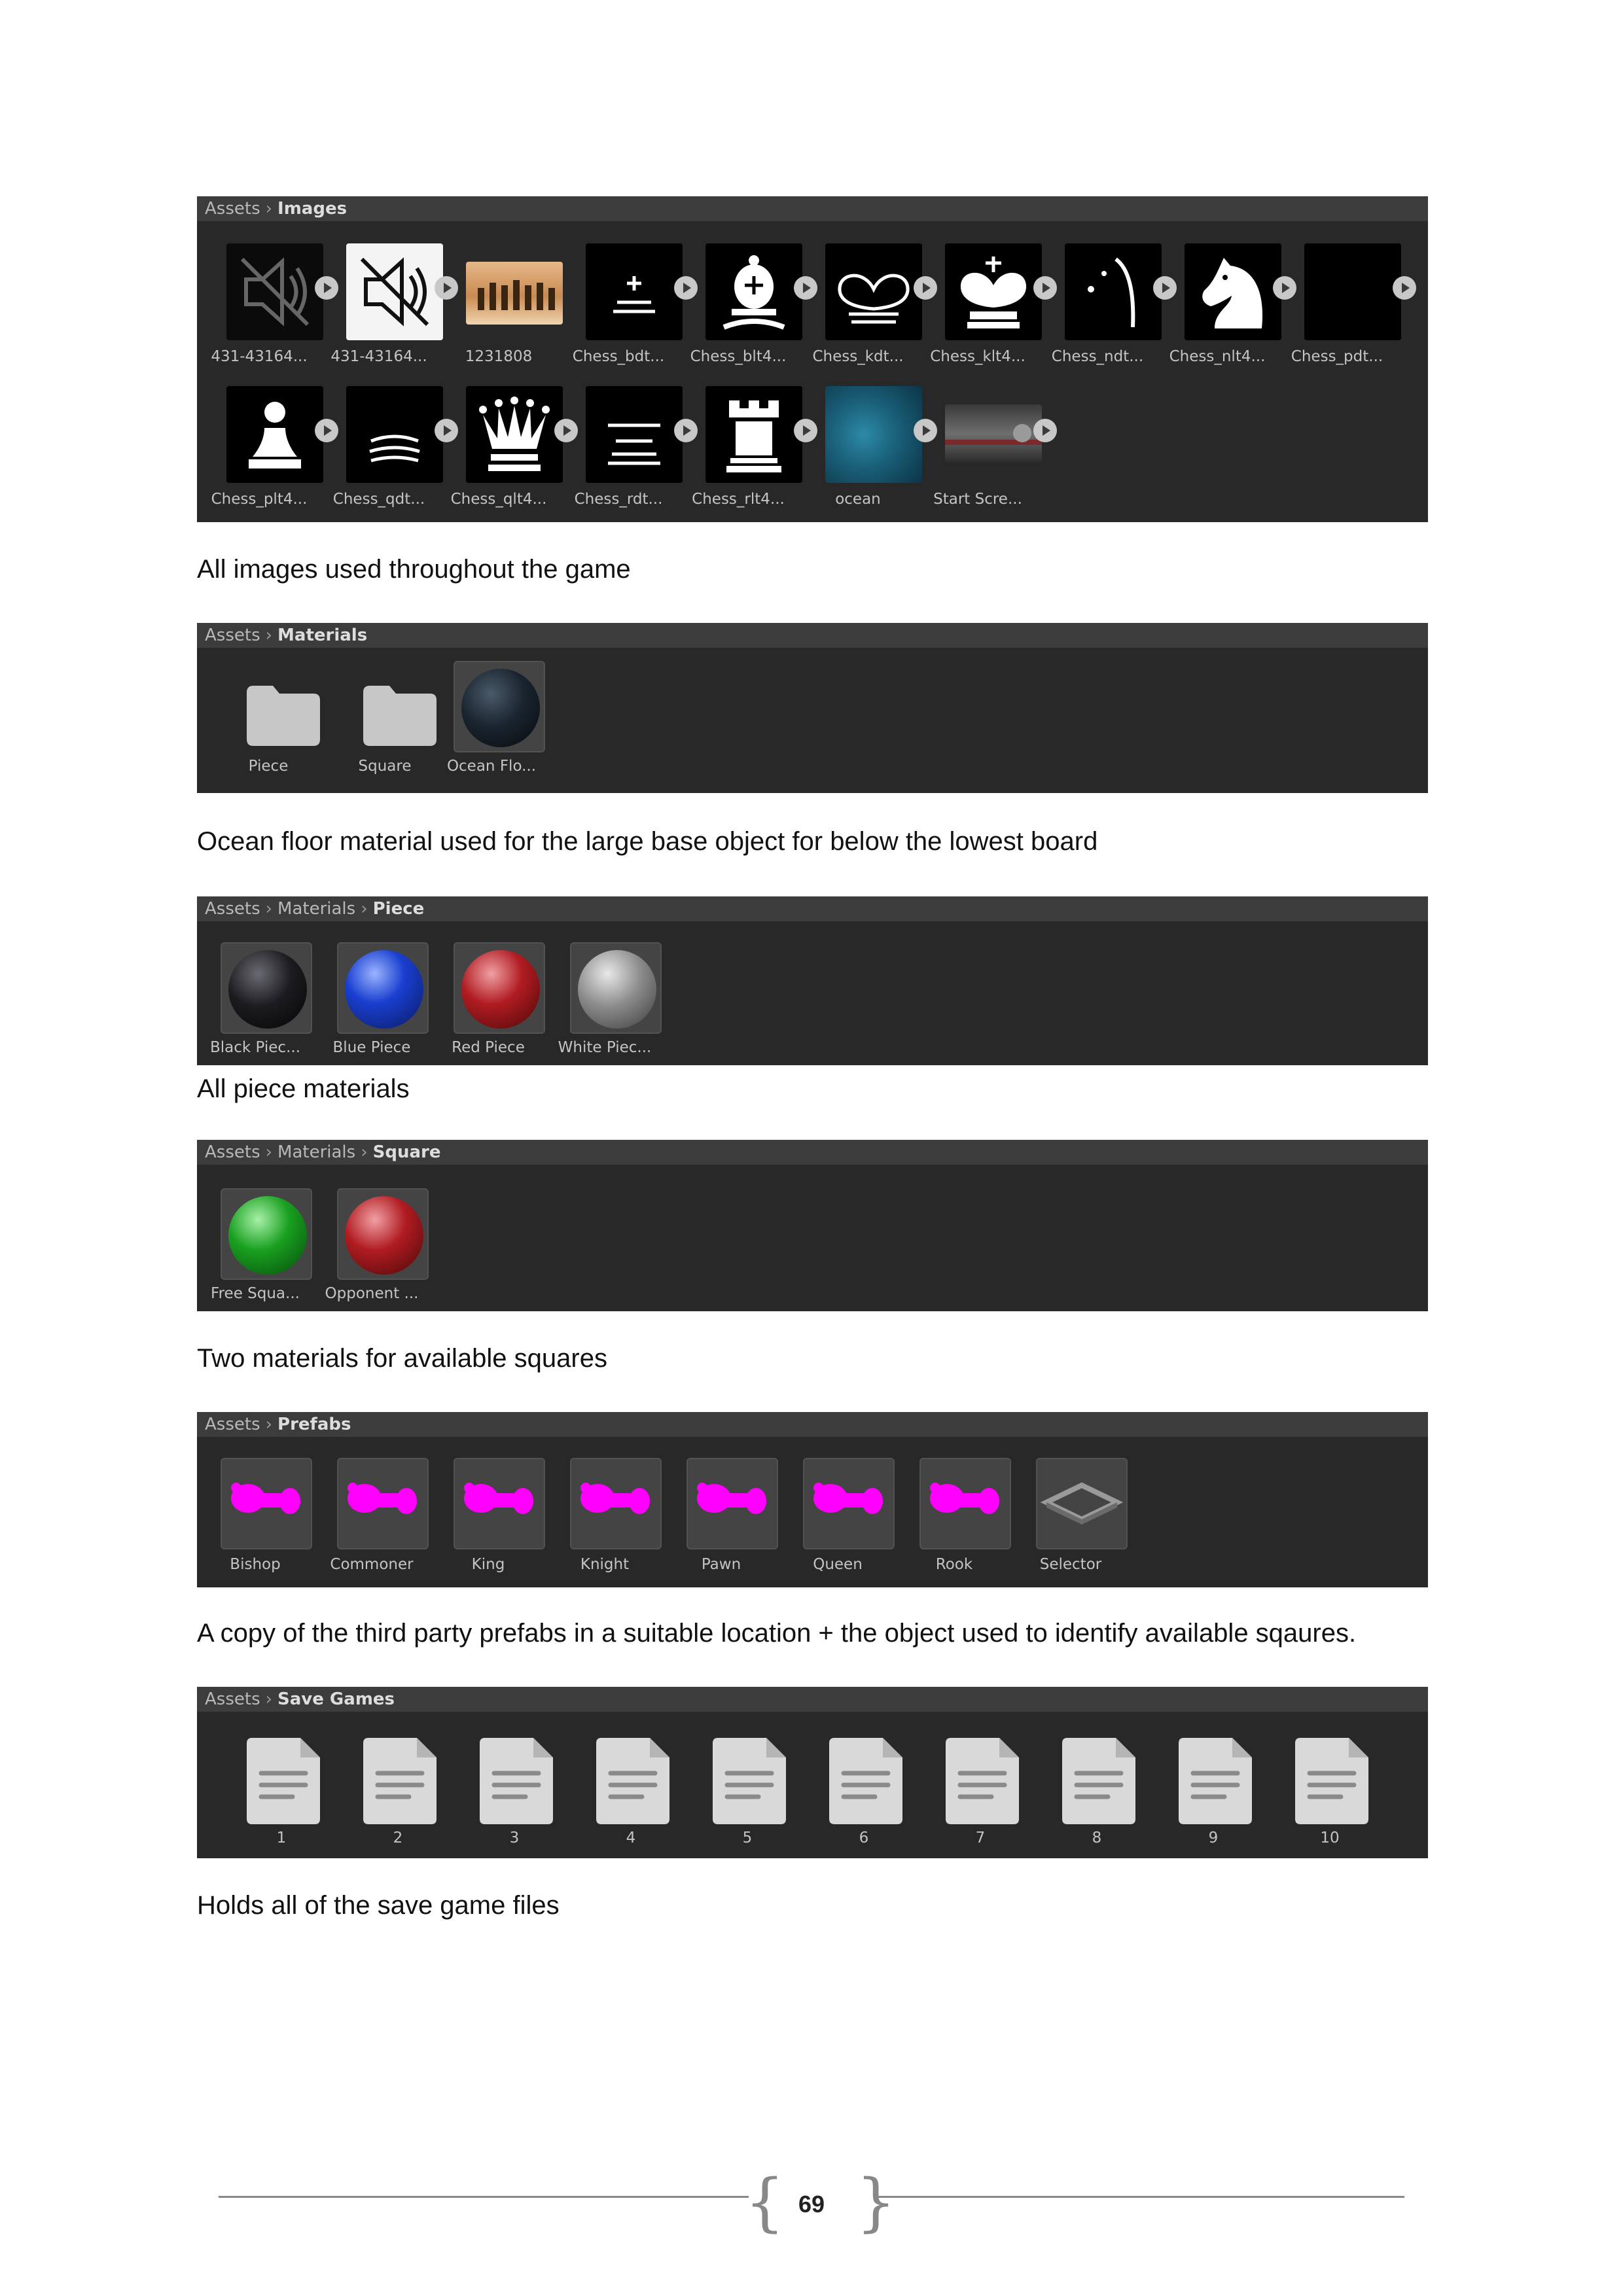 This screenshot has height=2296, width=1623. I want to click on prefab-label: Knight, so click(605, 1564).